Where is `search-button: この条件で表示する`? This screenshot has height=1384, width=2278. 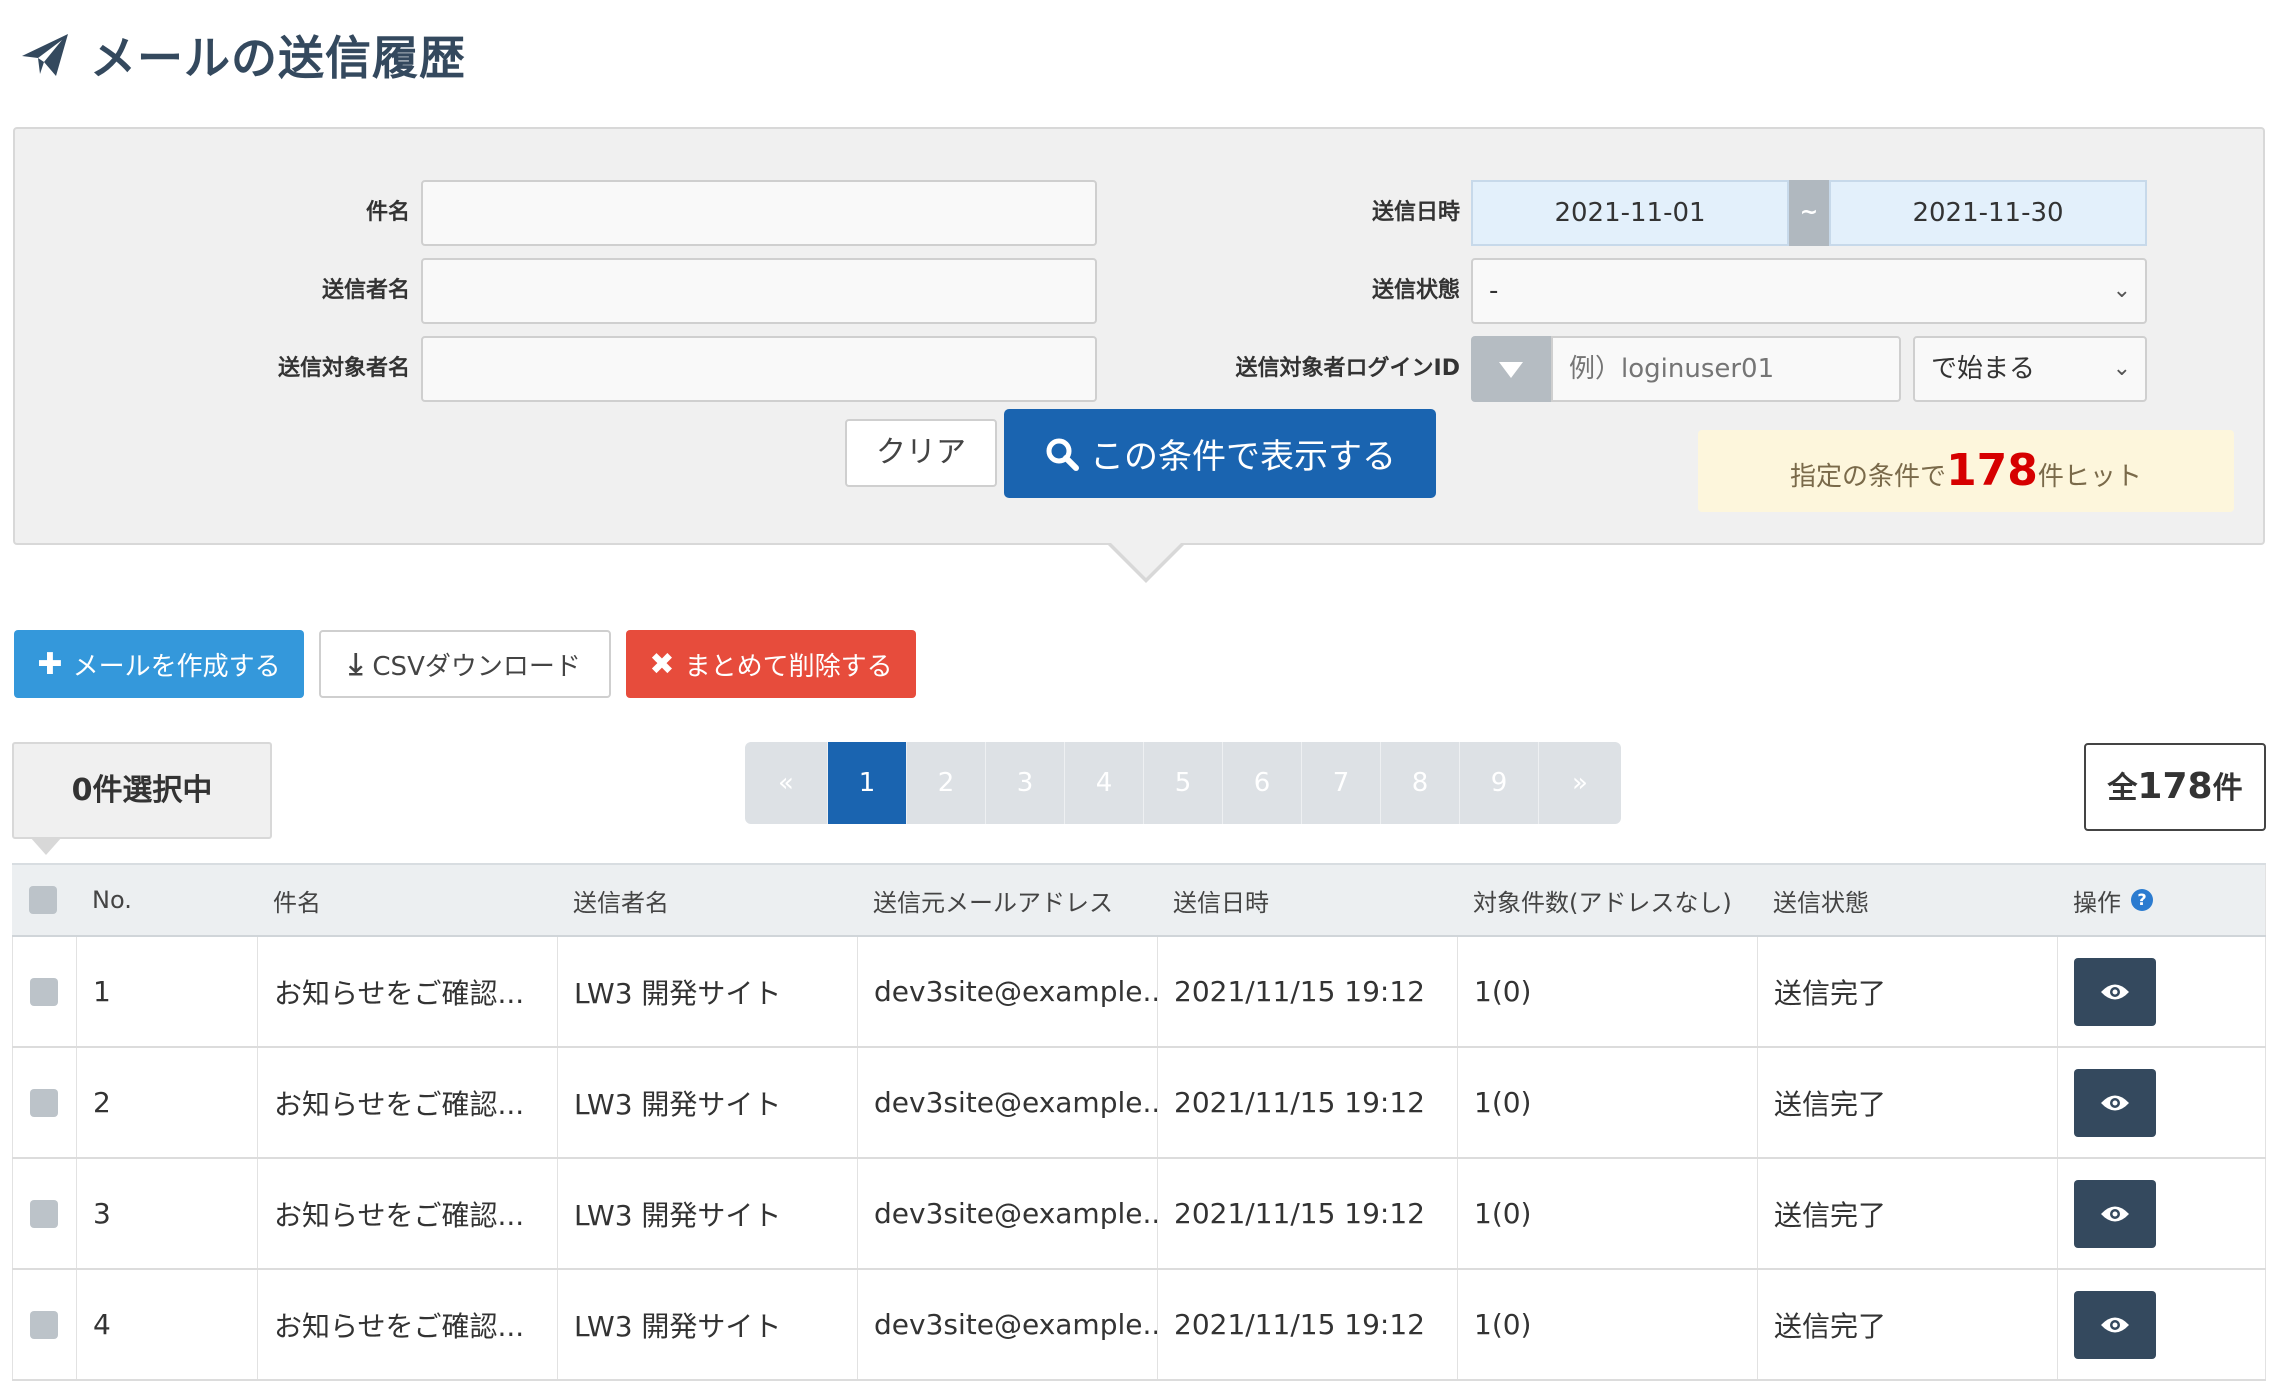 search-button: この条件で表示する is located at coordinates (1220, 453).